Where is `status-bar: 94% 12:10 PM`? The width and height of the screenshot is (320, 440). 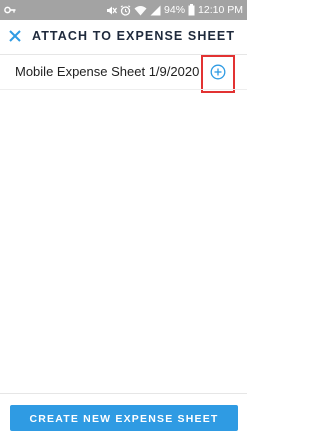 status-bar: 94% 12:10 PM is located at coordinates (123, 10).